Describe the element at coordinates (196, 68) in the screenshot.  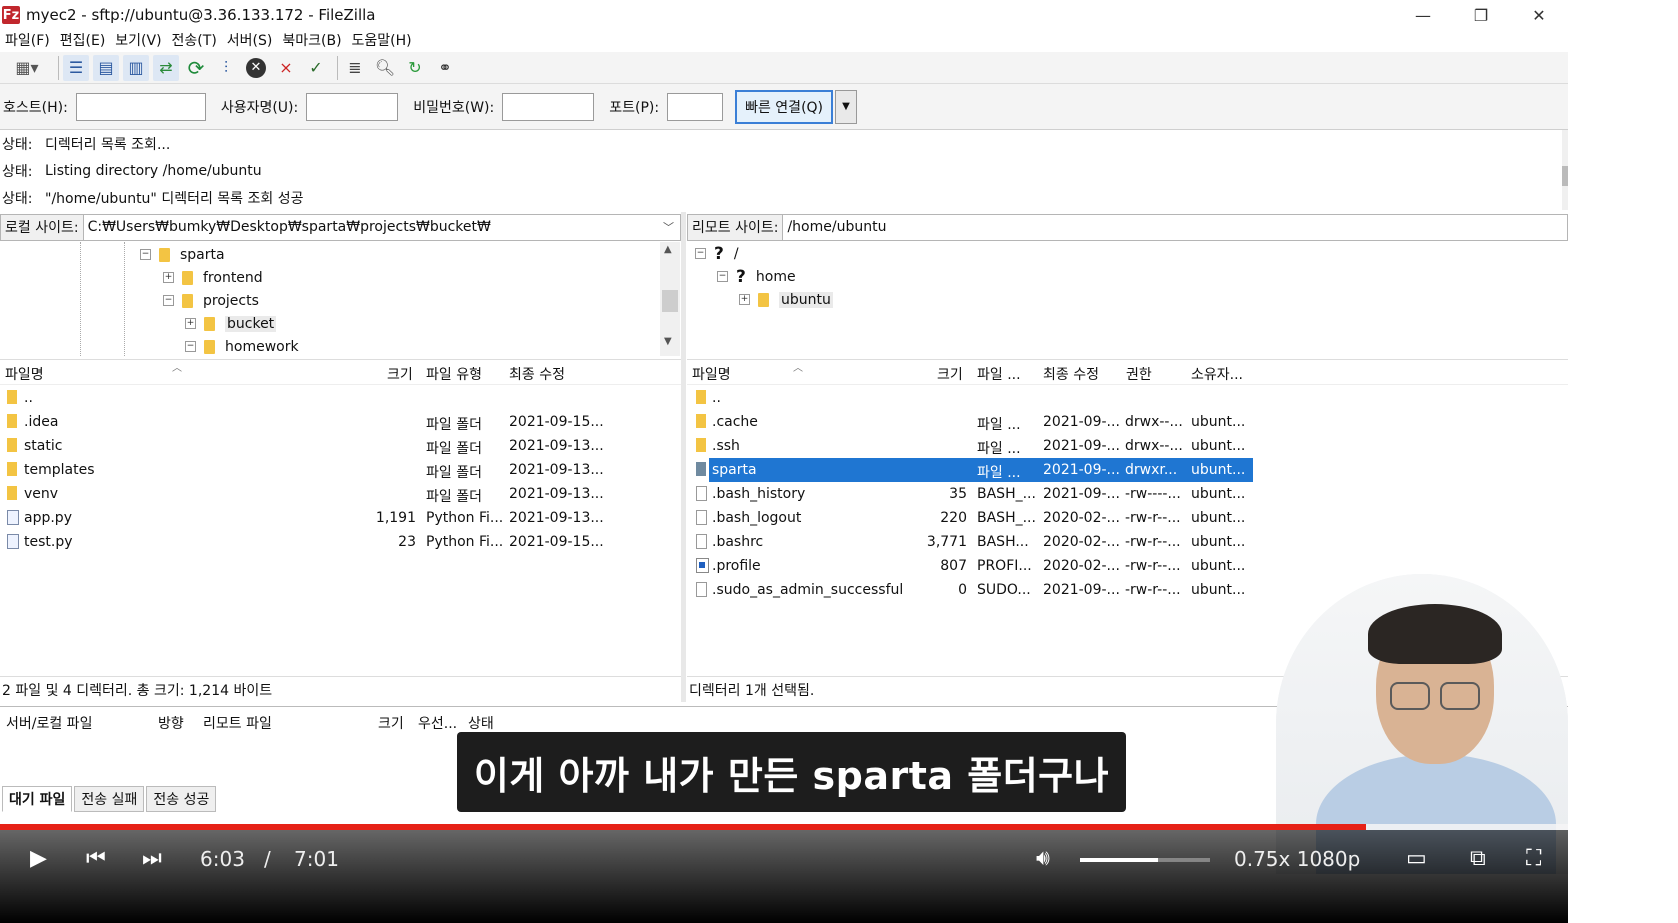
I see `refresh-icon: ⟳` at that location.